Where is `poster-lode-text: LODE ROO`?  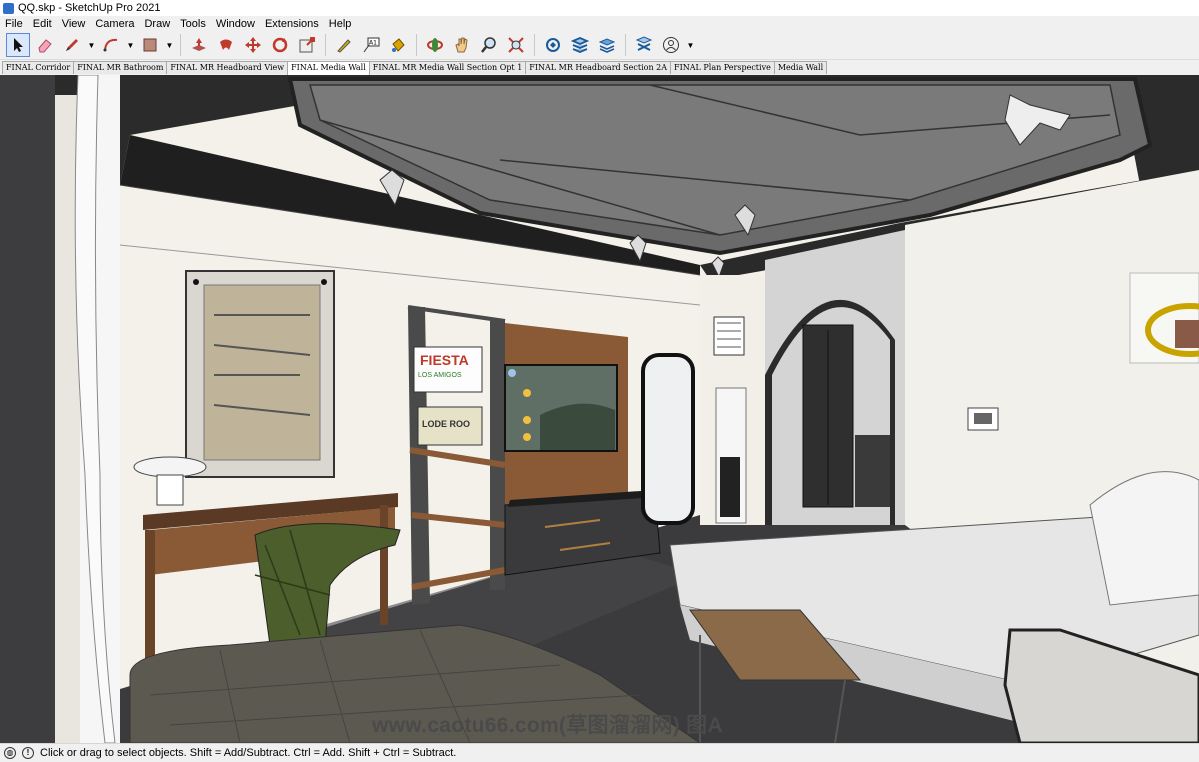 poster-lode-text: LODE ROO is located at coordinates (446, 424).